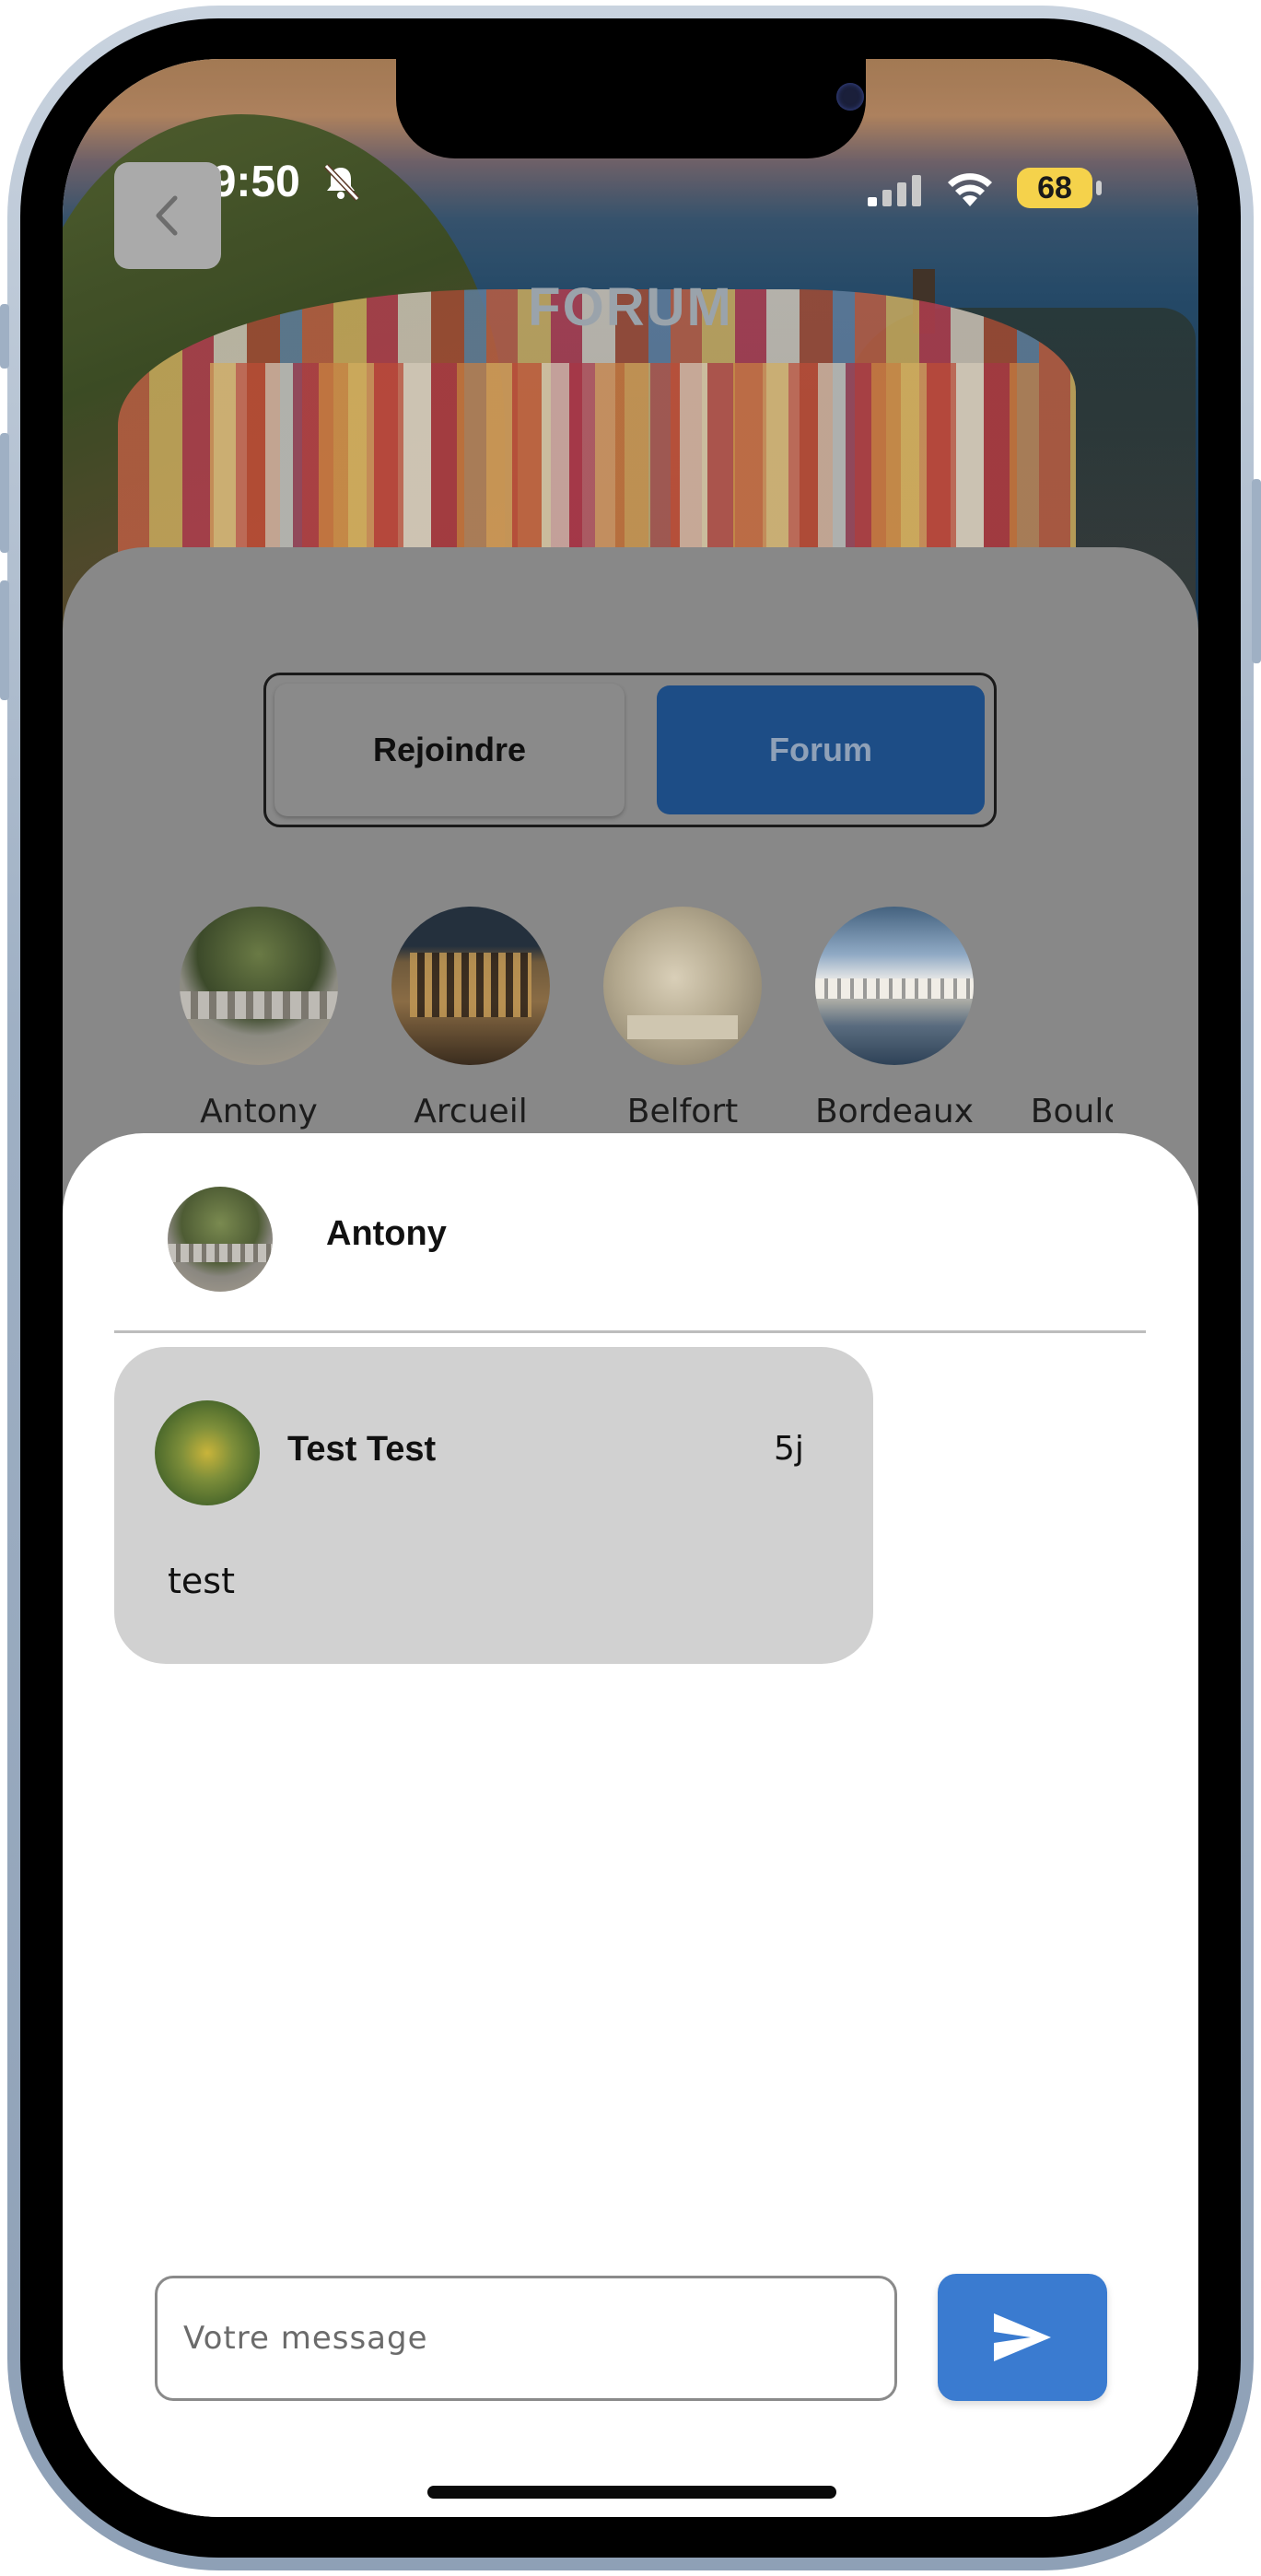 This screenshot has height=2576, width=1261. I want to click on forum-avatar, so click(220, 1239).